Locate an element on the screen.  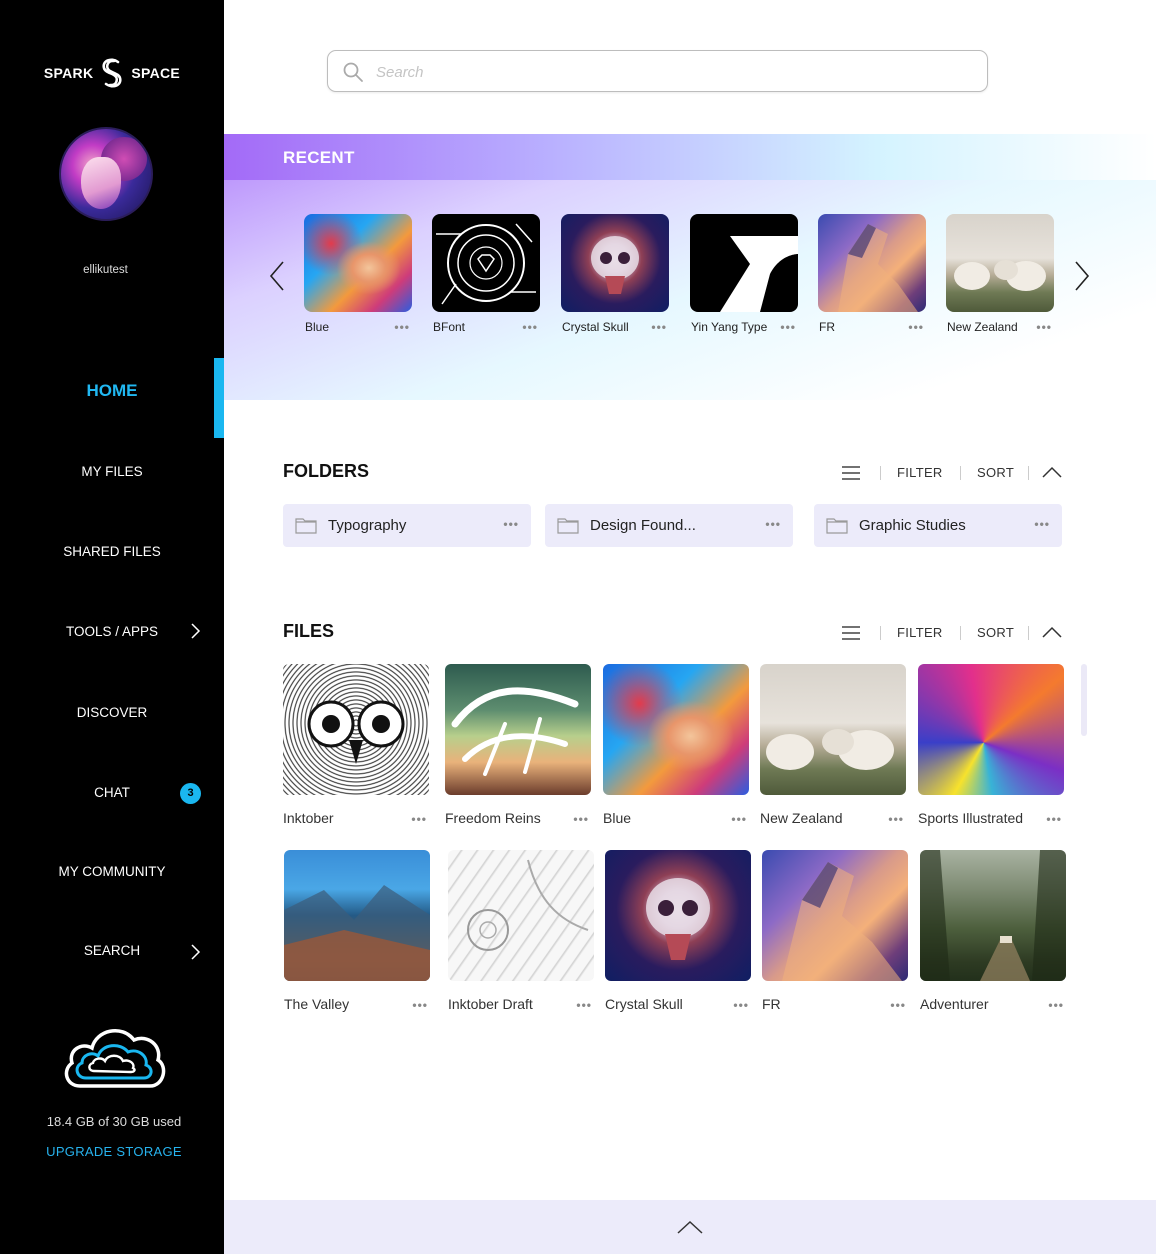
valley-artwork is located at coordinates (357, 933).